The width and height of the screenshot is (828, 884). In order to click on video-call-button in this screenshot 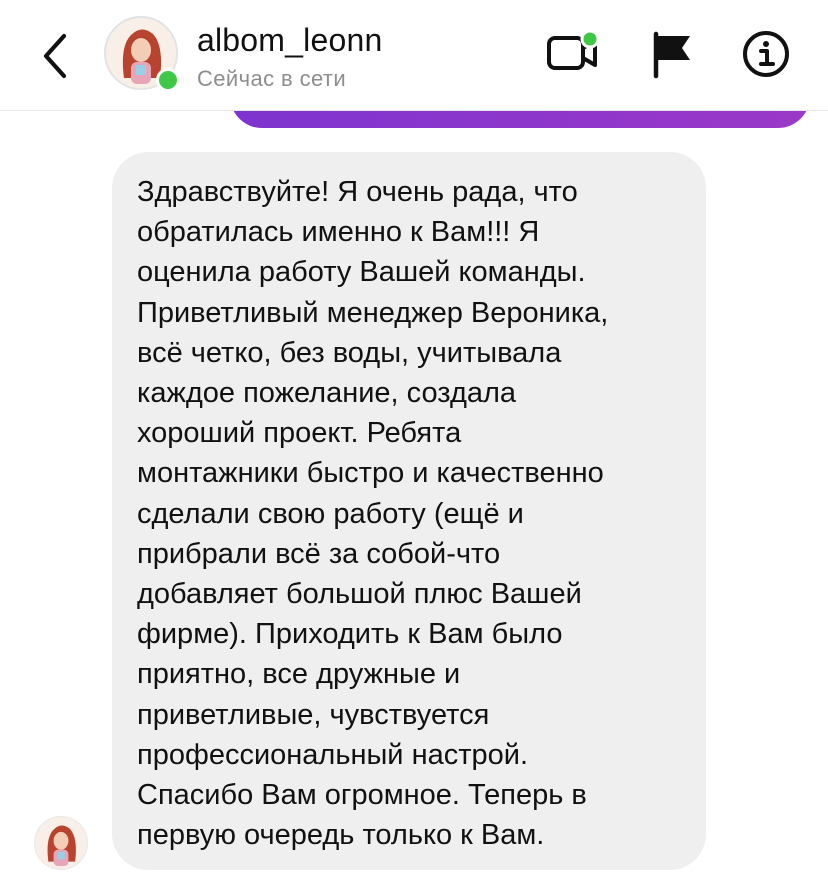, I will do `click(572, 54)`.